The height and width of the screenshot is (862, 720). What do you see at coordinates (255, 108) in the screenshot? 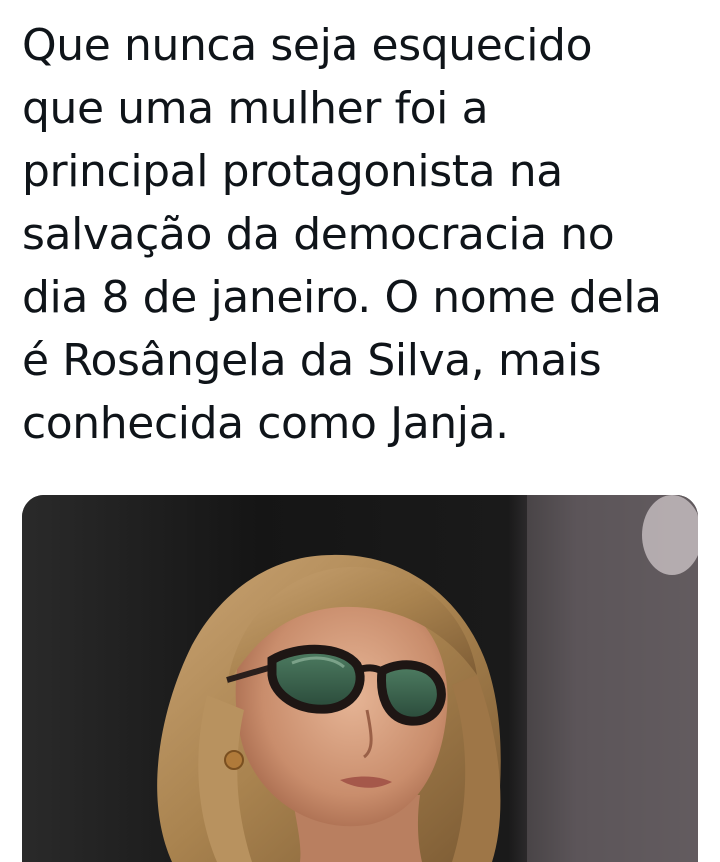
I see `tweet-text-line: que uma mulher foi a` at bounding box center [255, 108].